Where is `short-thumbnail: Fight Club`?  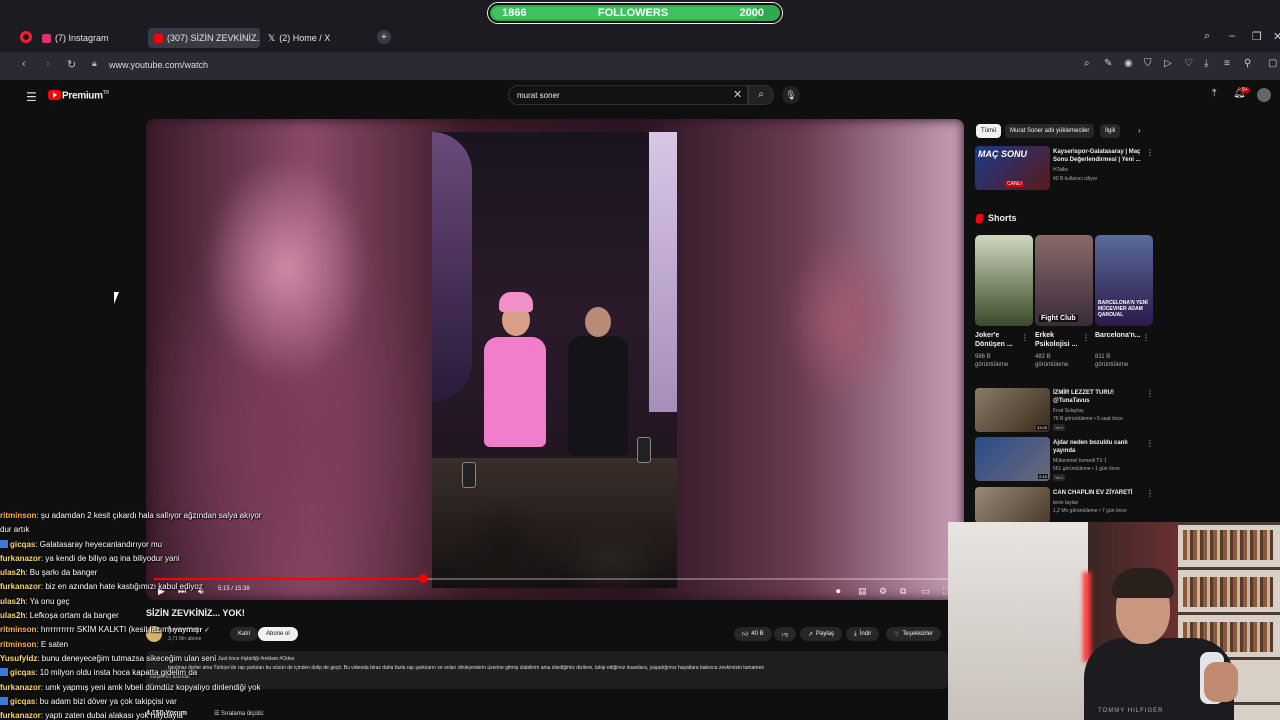
short-thumbnail: Fight Club is located at coordinates (1064, 280).